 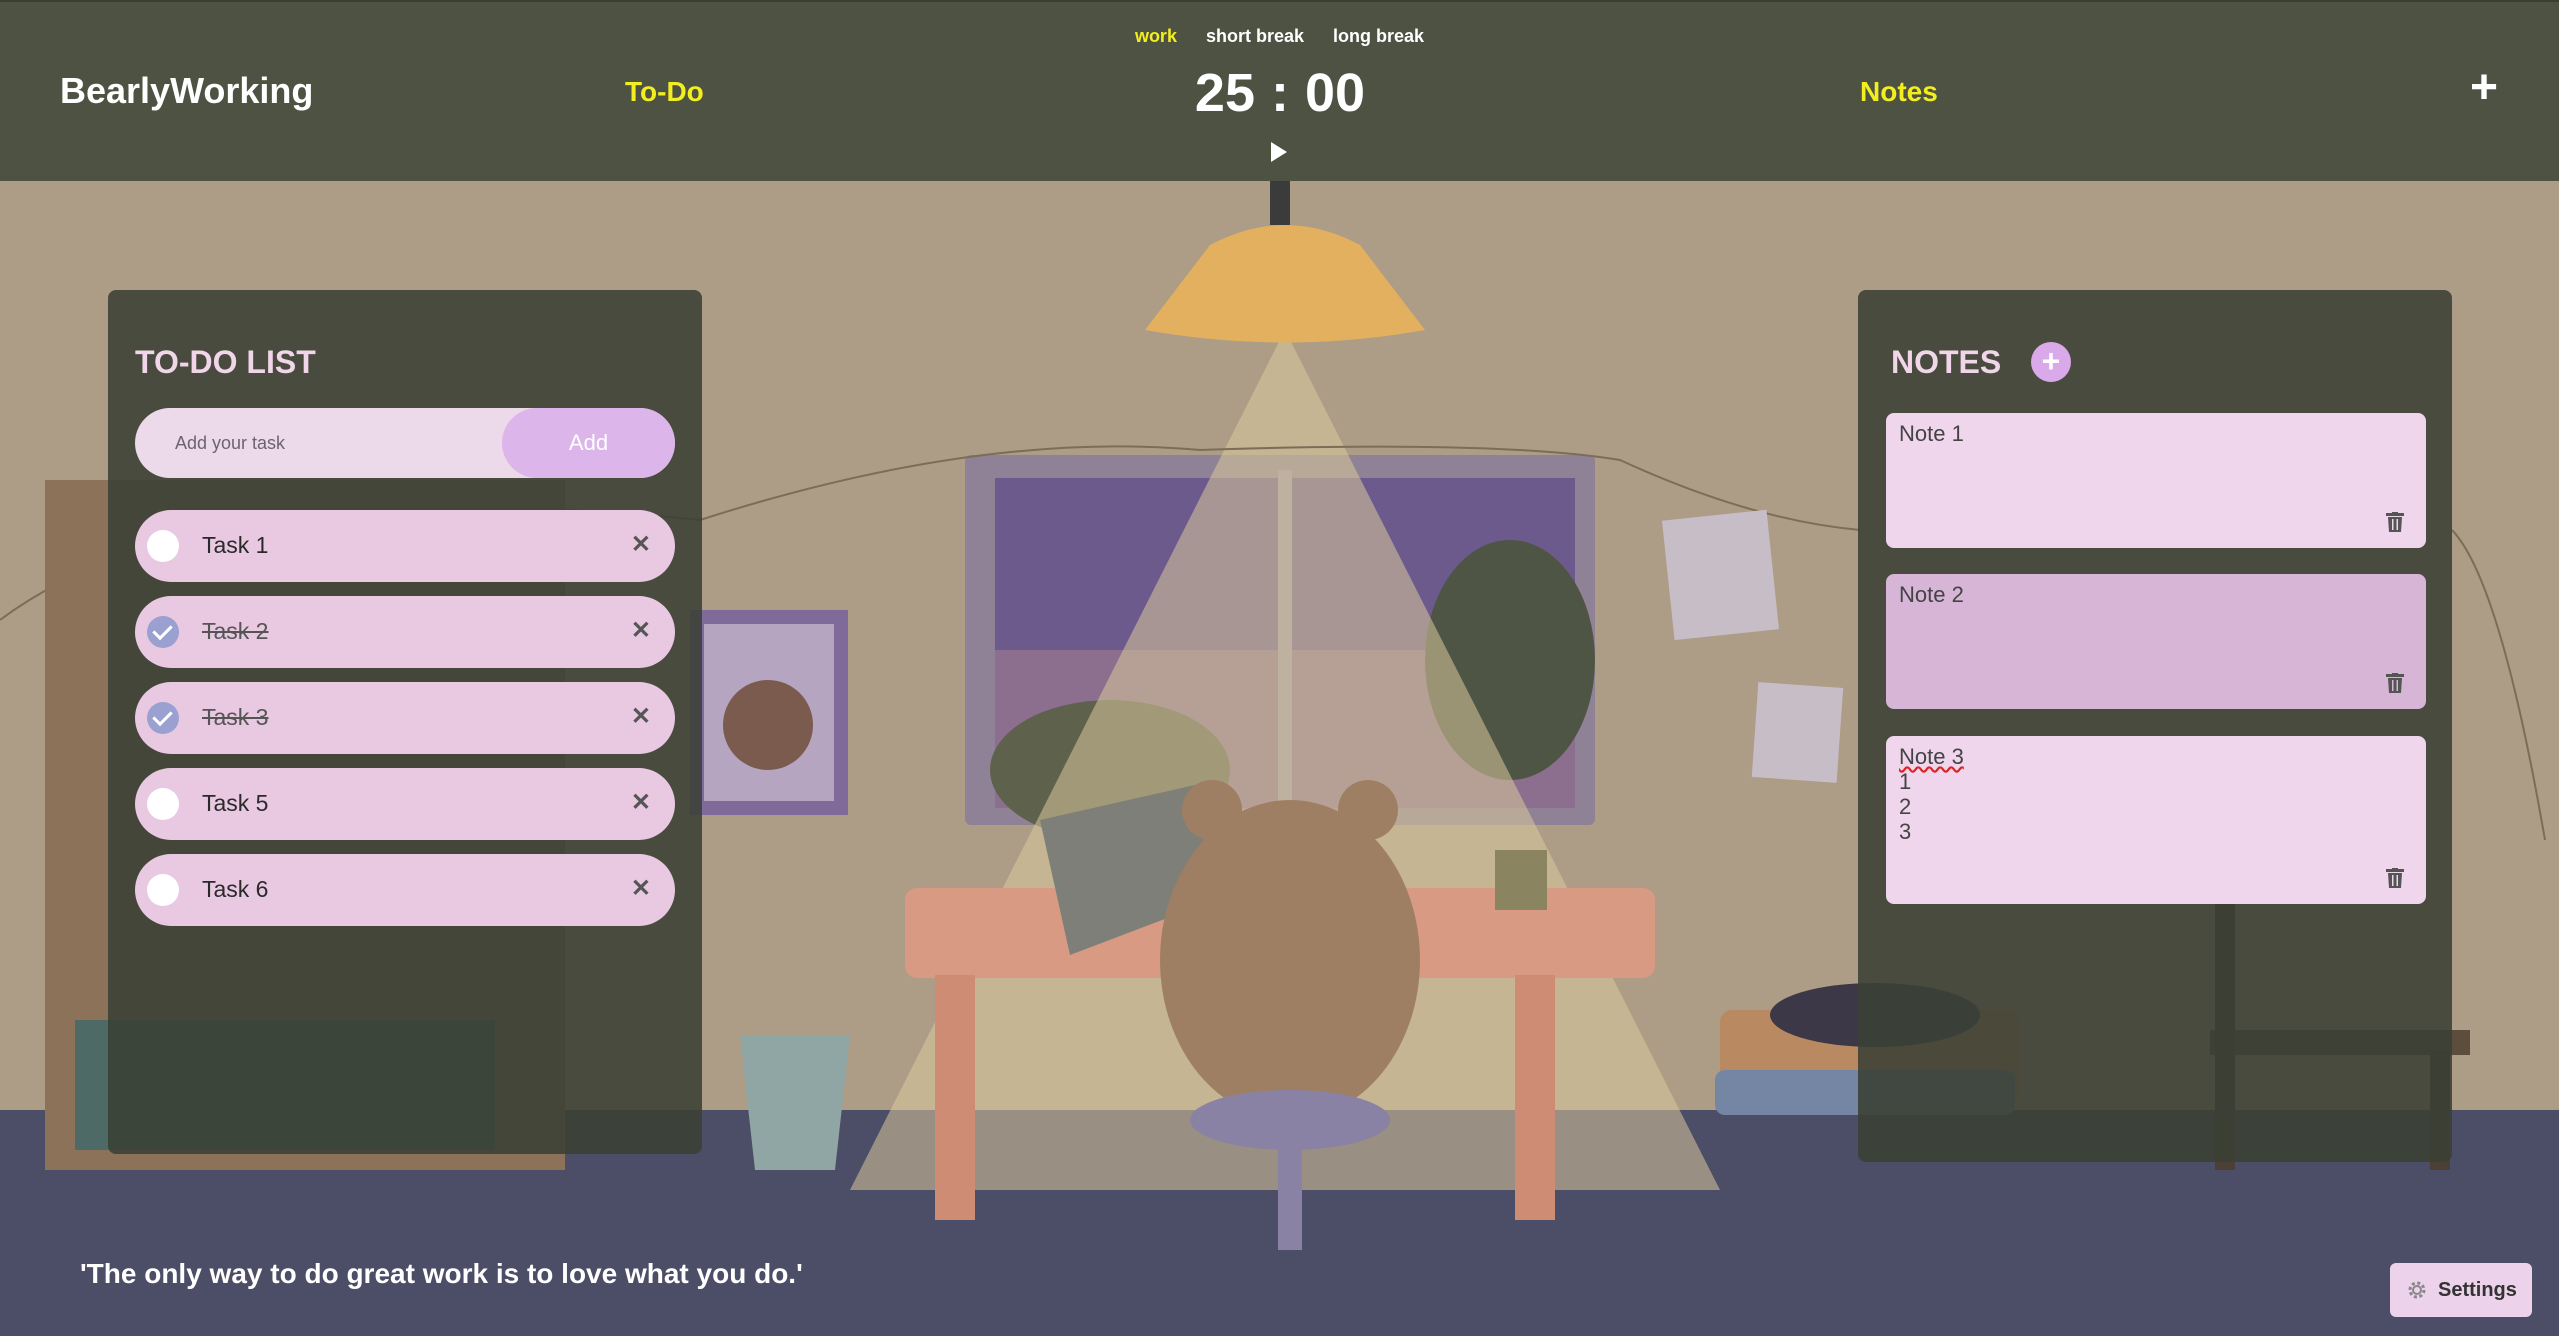 What do you see at coordinates (405, 632) in the screenshot?
I see `todo-item: Task 2 ✕` at bounding box center [405, 632].